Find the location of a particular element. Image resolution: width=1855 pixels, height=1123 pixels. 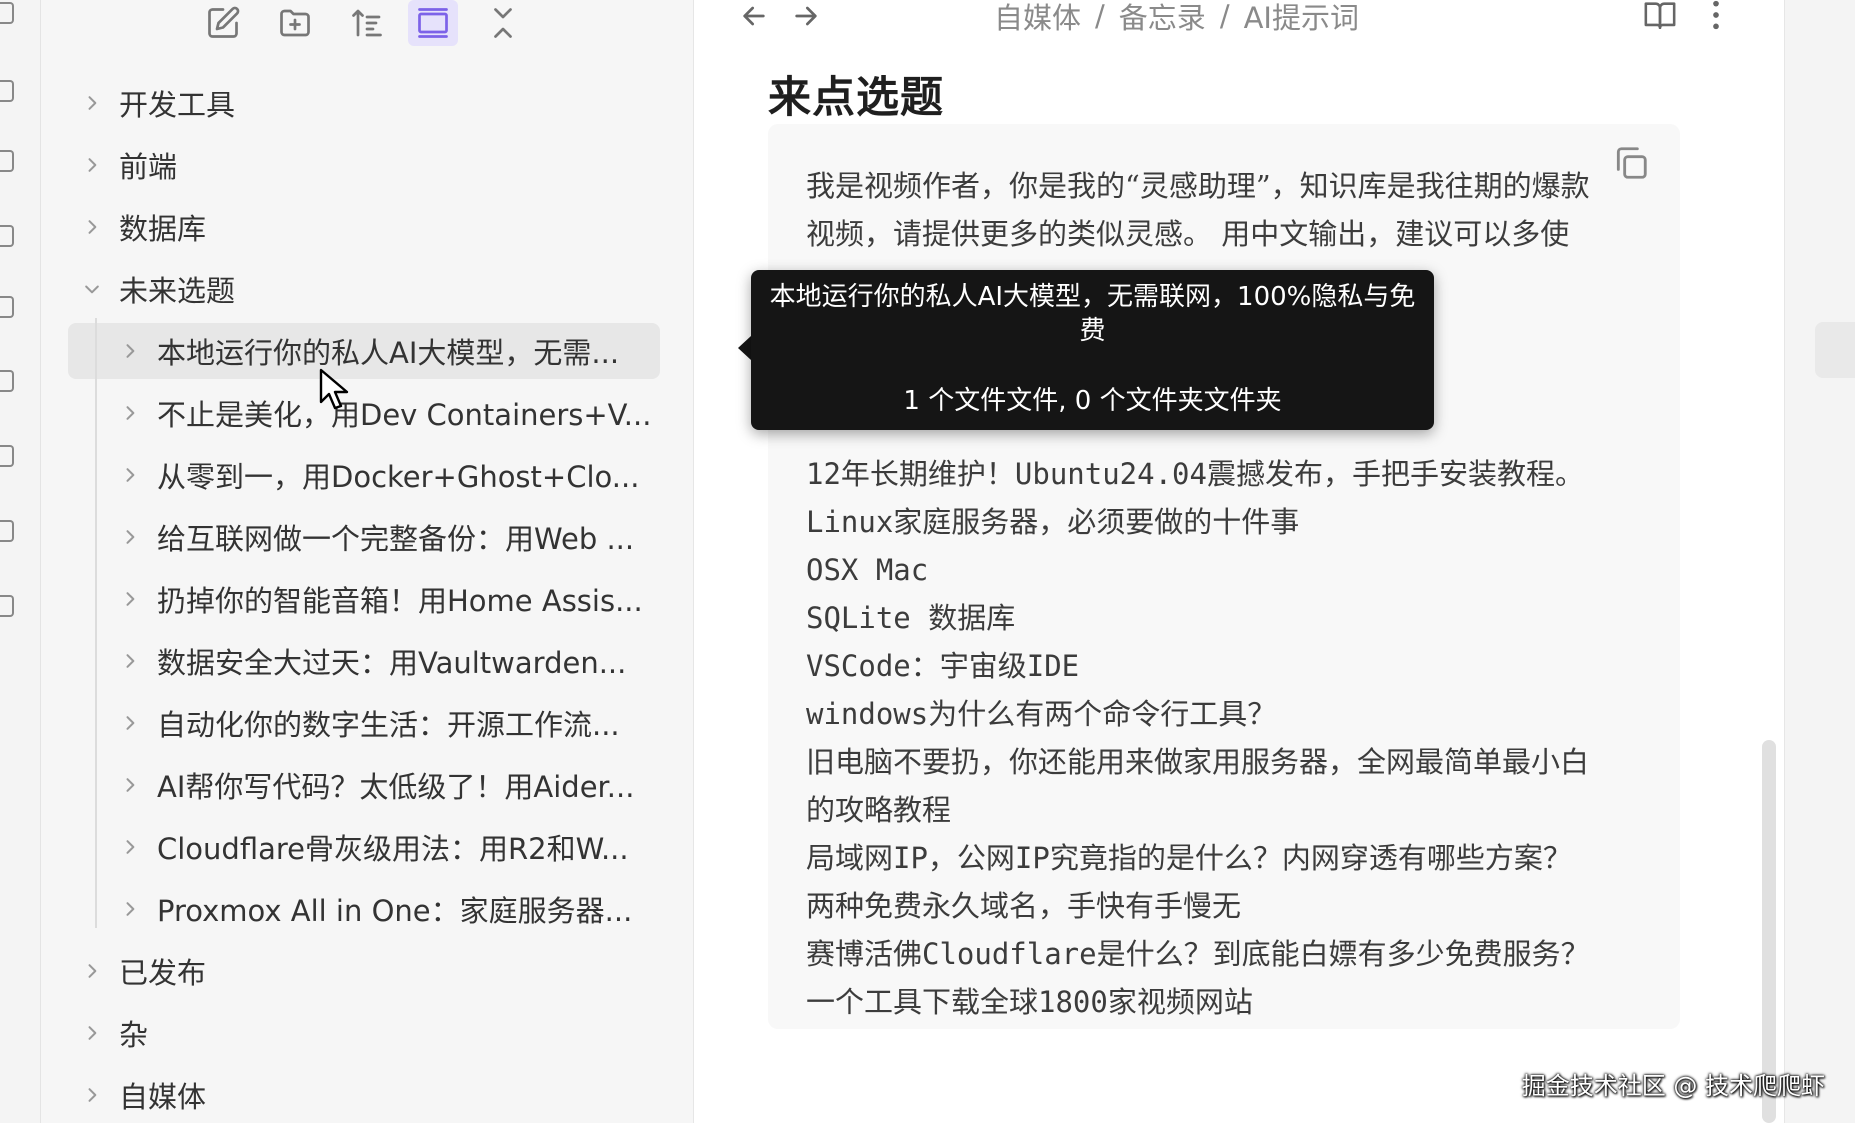

back-button is located at coordinates (754, 16).